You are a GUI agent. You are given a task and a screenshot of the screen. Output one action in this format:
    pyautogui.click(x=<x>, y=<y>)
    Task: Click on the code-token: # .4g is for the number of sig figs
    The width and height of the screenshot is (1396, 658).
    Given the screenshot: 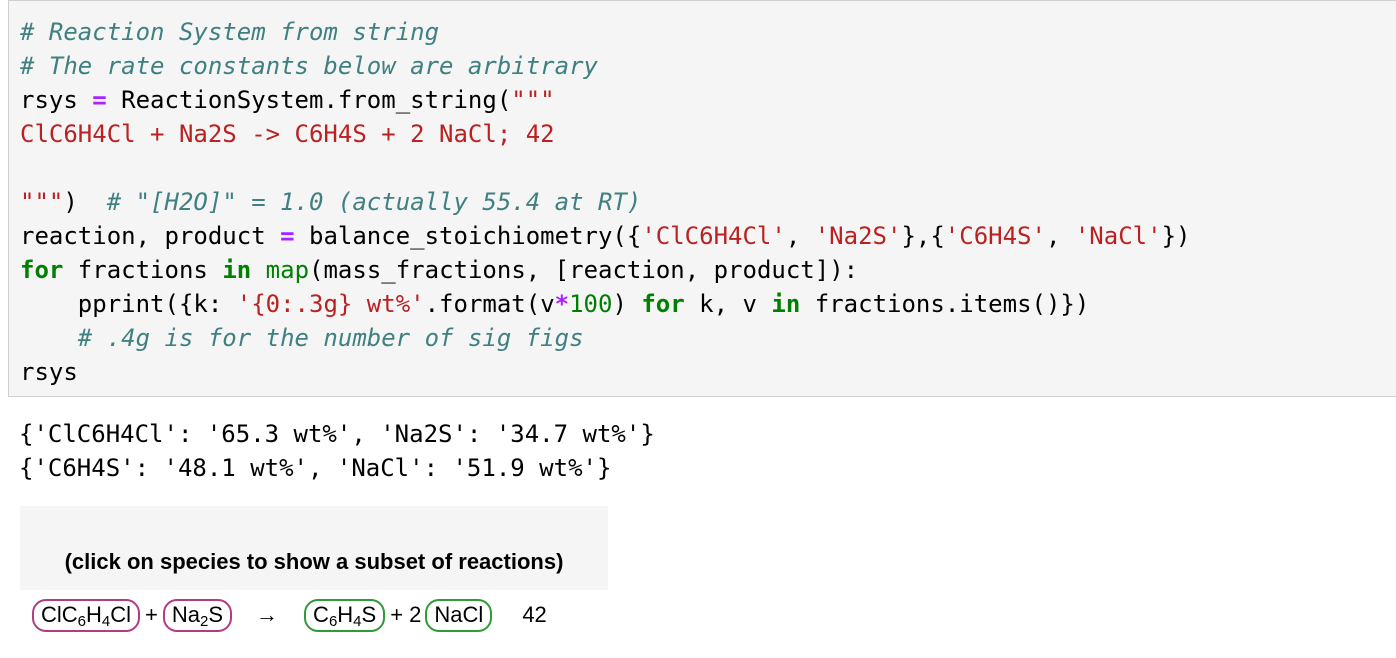 What is the action you would take?
    pyautogui.click(x=330, y=338)
    